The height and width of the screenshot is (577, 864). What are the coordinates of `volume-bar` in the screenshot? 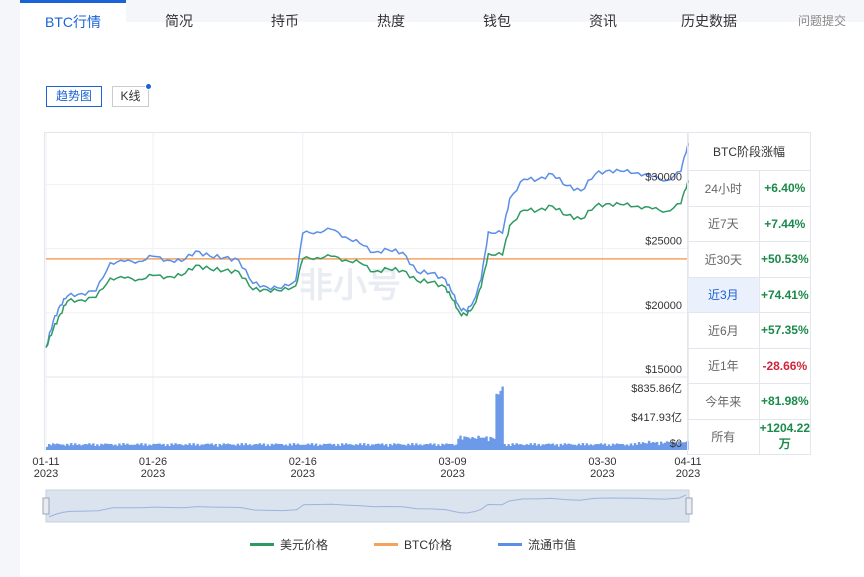 It's located at (502, 418).